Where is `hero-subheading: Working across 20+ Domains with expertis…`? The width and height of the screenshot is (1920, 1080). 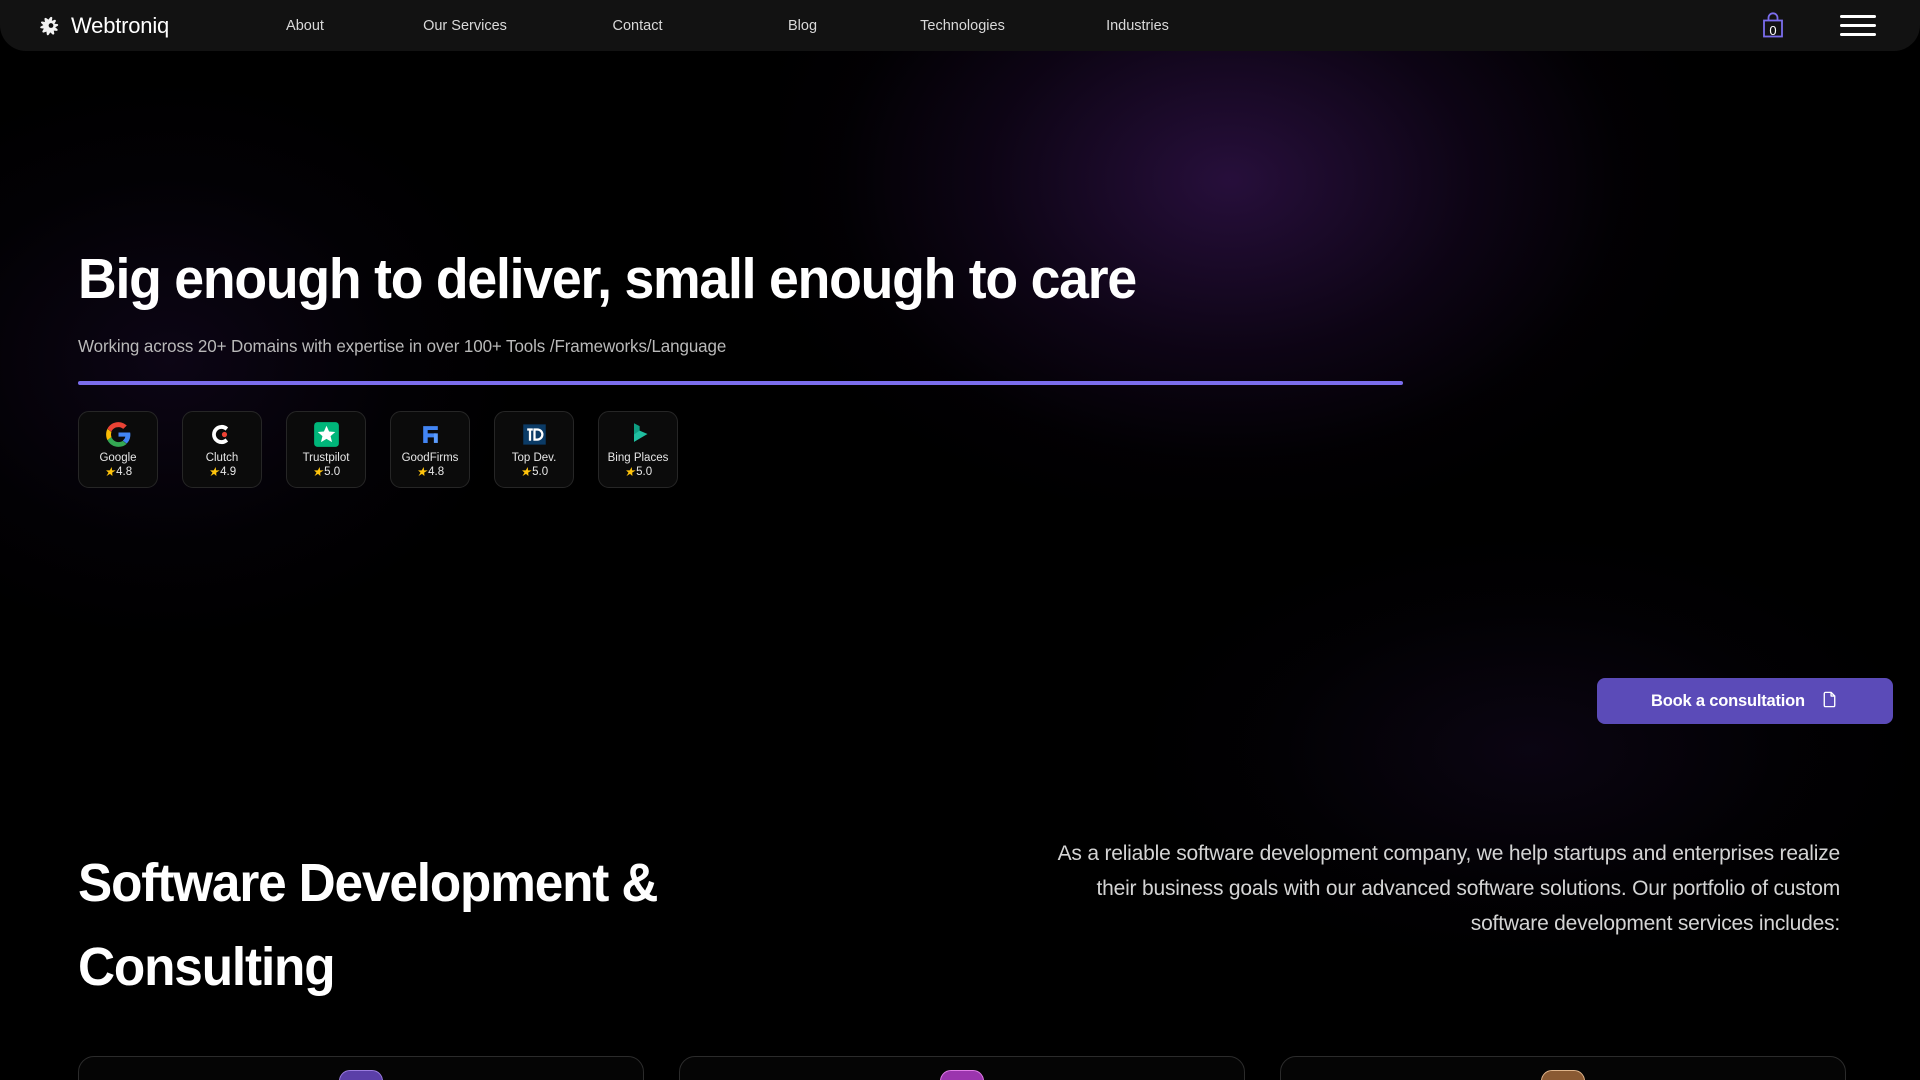 hero-subheading: Working across 20+ Domains with expertis… is located at coordinates (402, 346).